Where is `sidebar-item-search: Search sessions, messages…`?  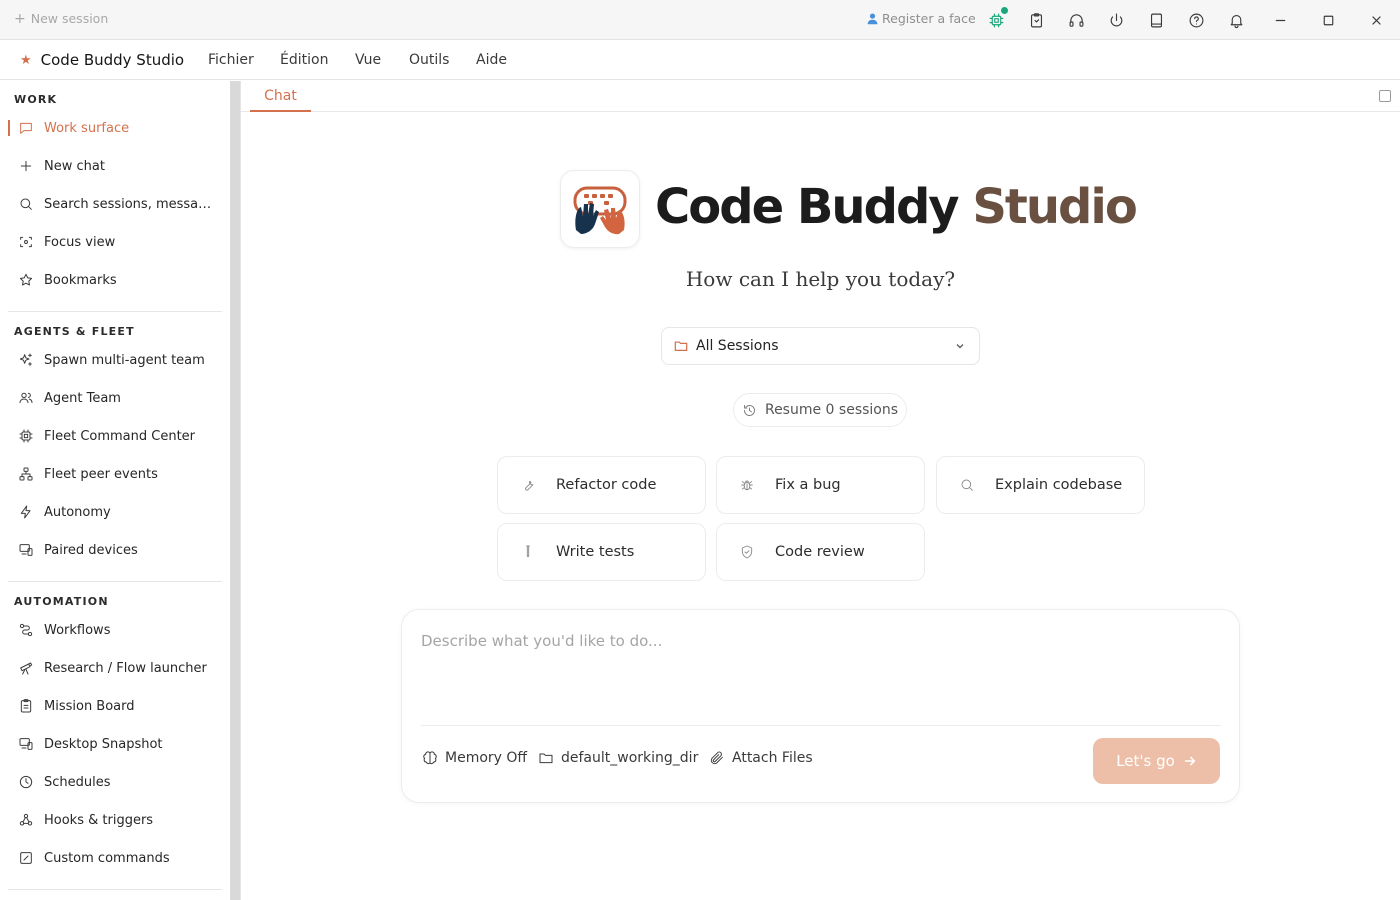 sidebar-item-search: Search sessions, messages… is located at coordinates (115, 204).